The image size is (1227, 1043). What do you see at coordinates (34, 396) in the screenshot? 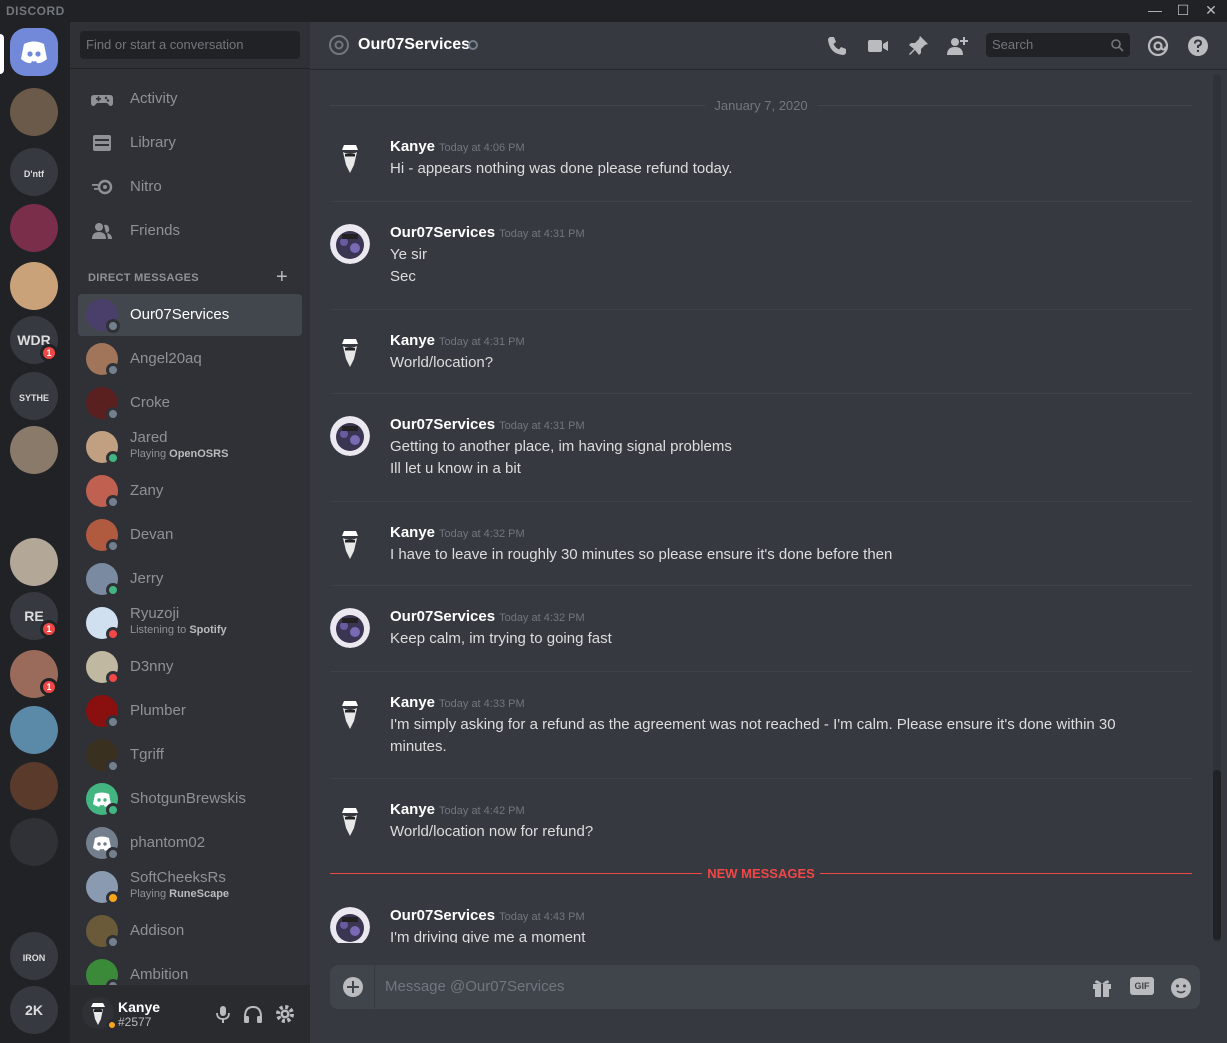
I see `guild-sythe: SYTHE` at bounding box center [34, 396].